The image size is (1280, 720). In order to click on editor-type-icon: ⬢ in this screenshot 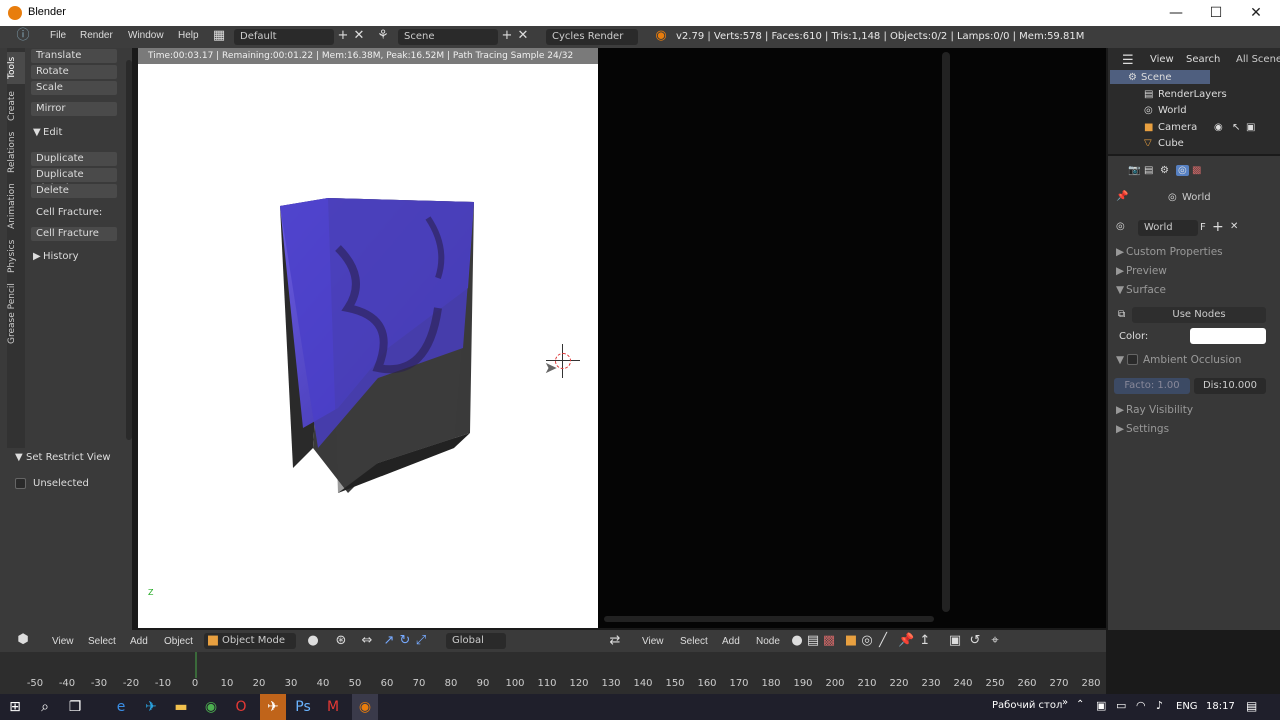, I will do `click(23, 640)`.